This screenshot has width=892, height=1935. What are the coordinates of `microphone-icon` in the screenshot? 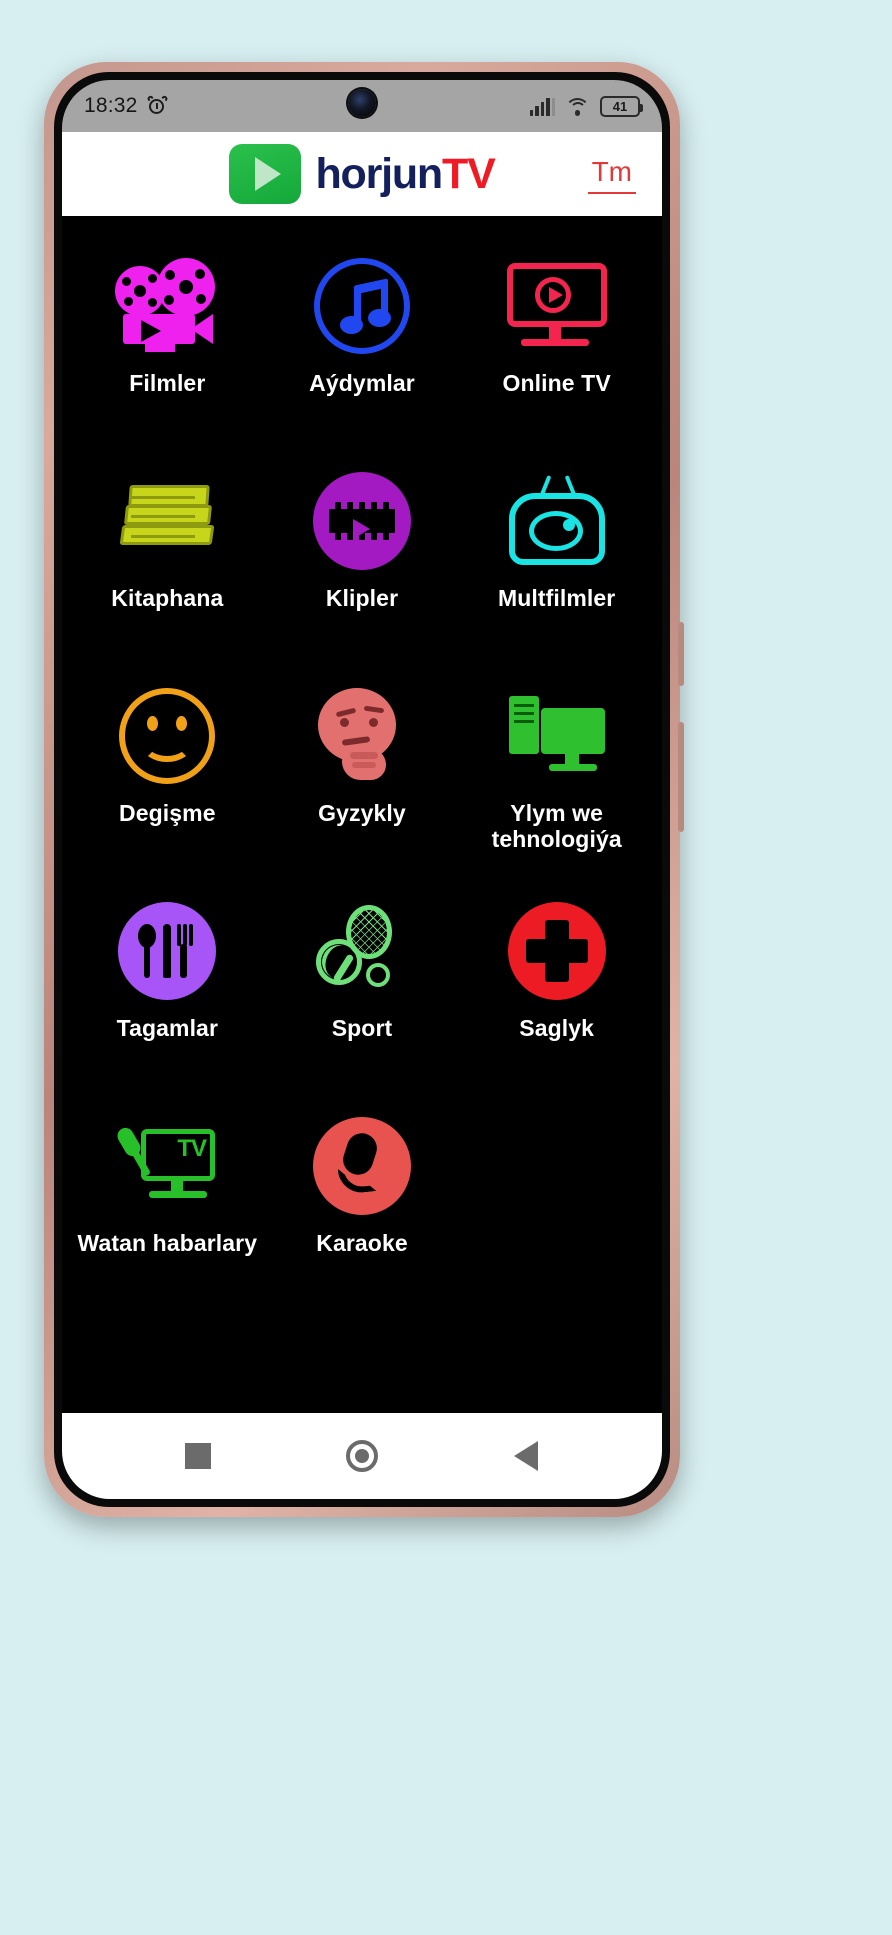 It's located at (362, 1166).